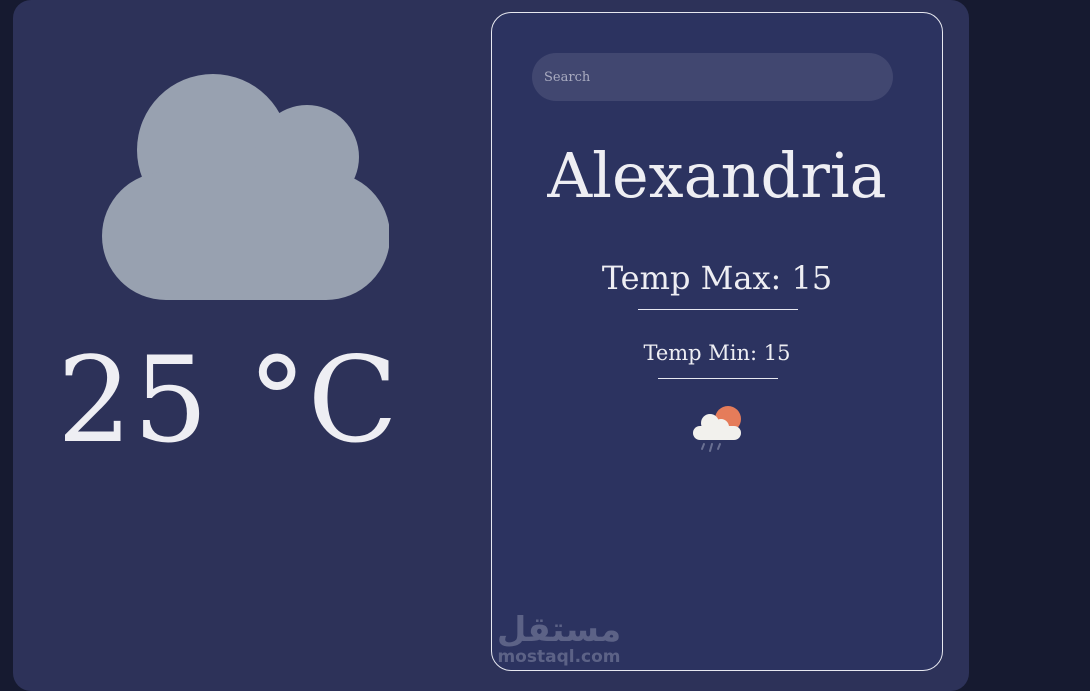  I want to click on temp-min-underline, so click(718, 378).